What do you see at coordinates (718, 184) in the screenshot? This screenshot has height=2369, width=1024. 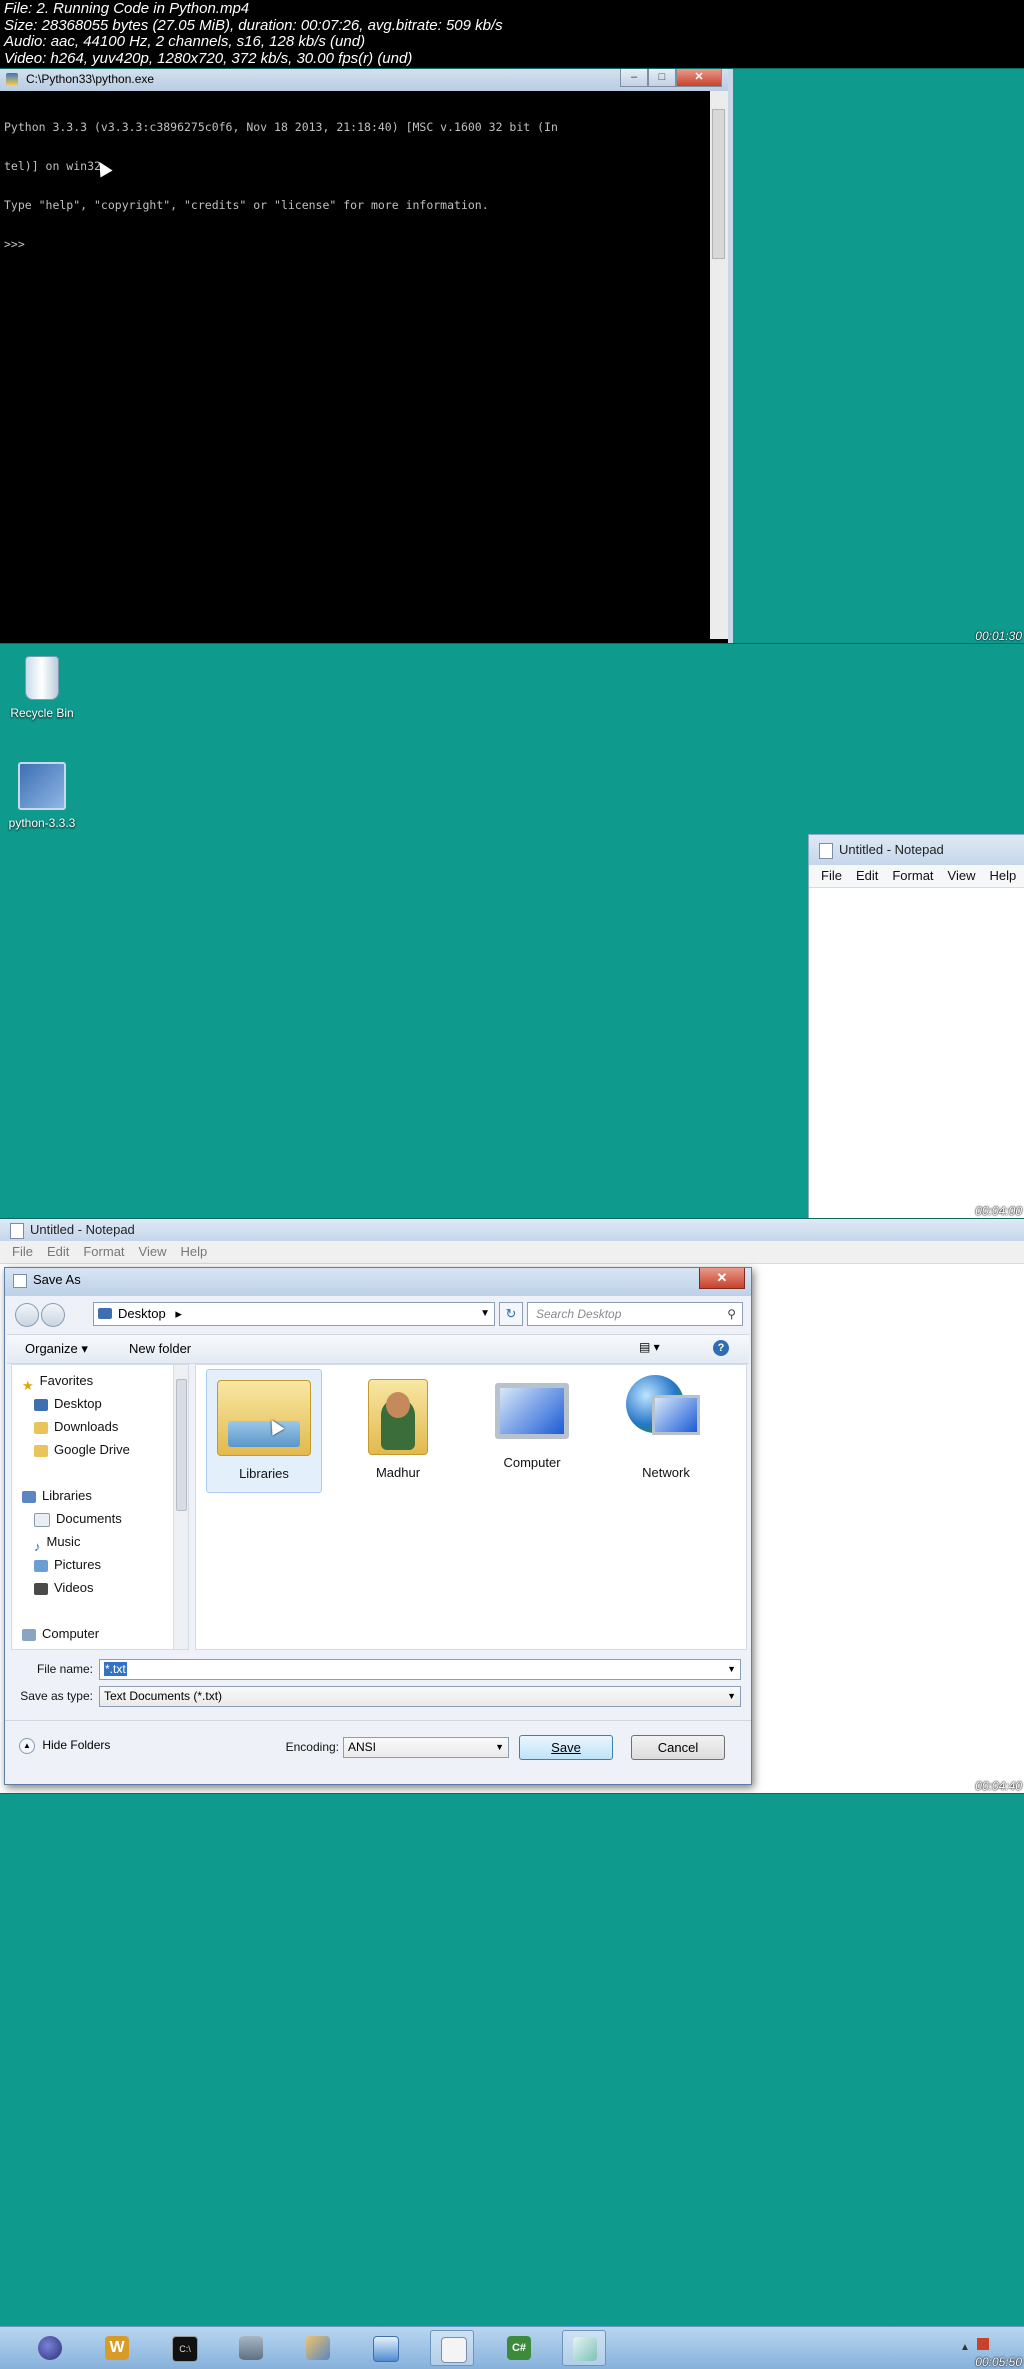 I see `scrollbar-thumb` at bounding box center [718, 184].